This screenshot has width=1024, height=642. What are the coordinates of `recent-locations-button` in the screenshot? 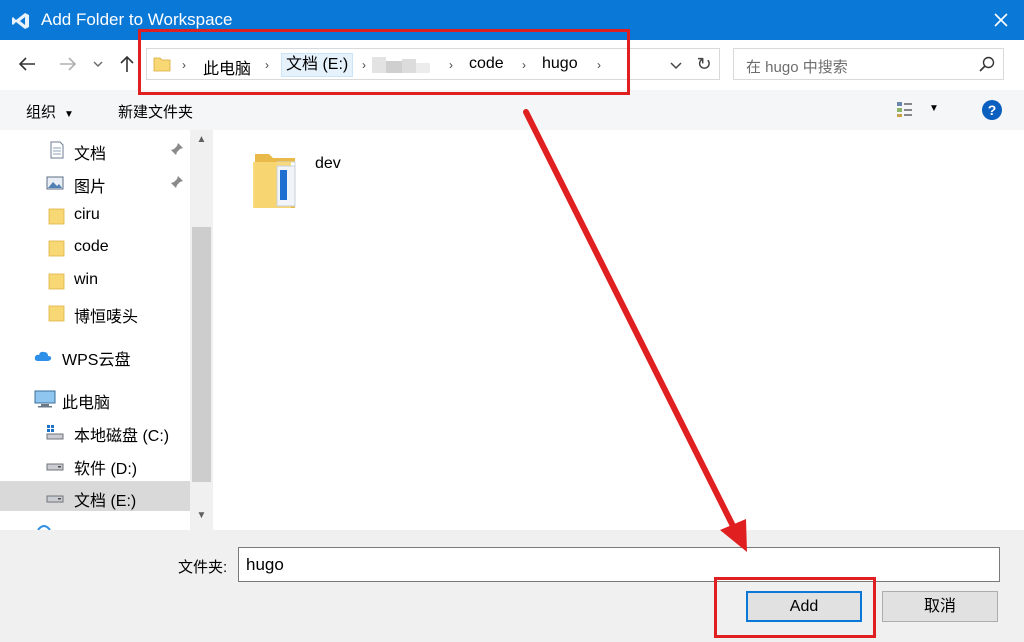 It's located at (98, 64).